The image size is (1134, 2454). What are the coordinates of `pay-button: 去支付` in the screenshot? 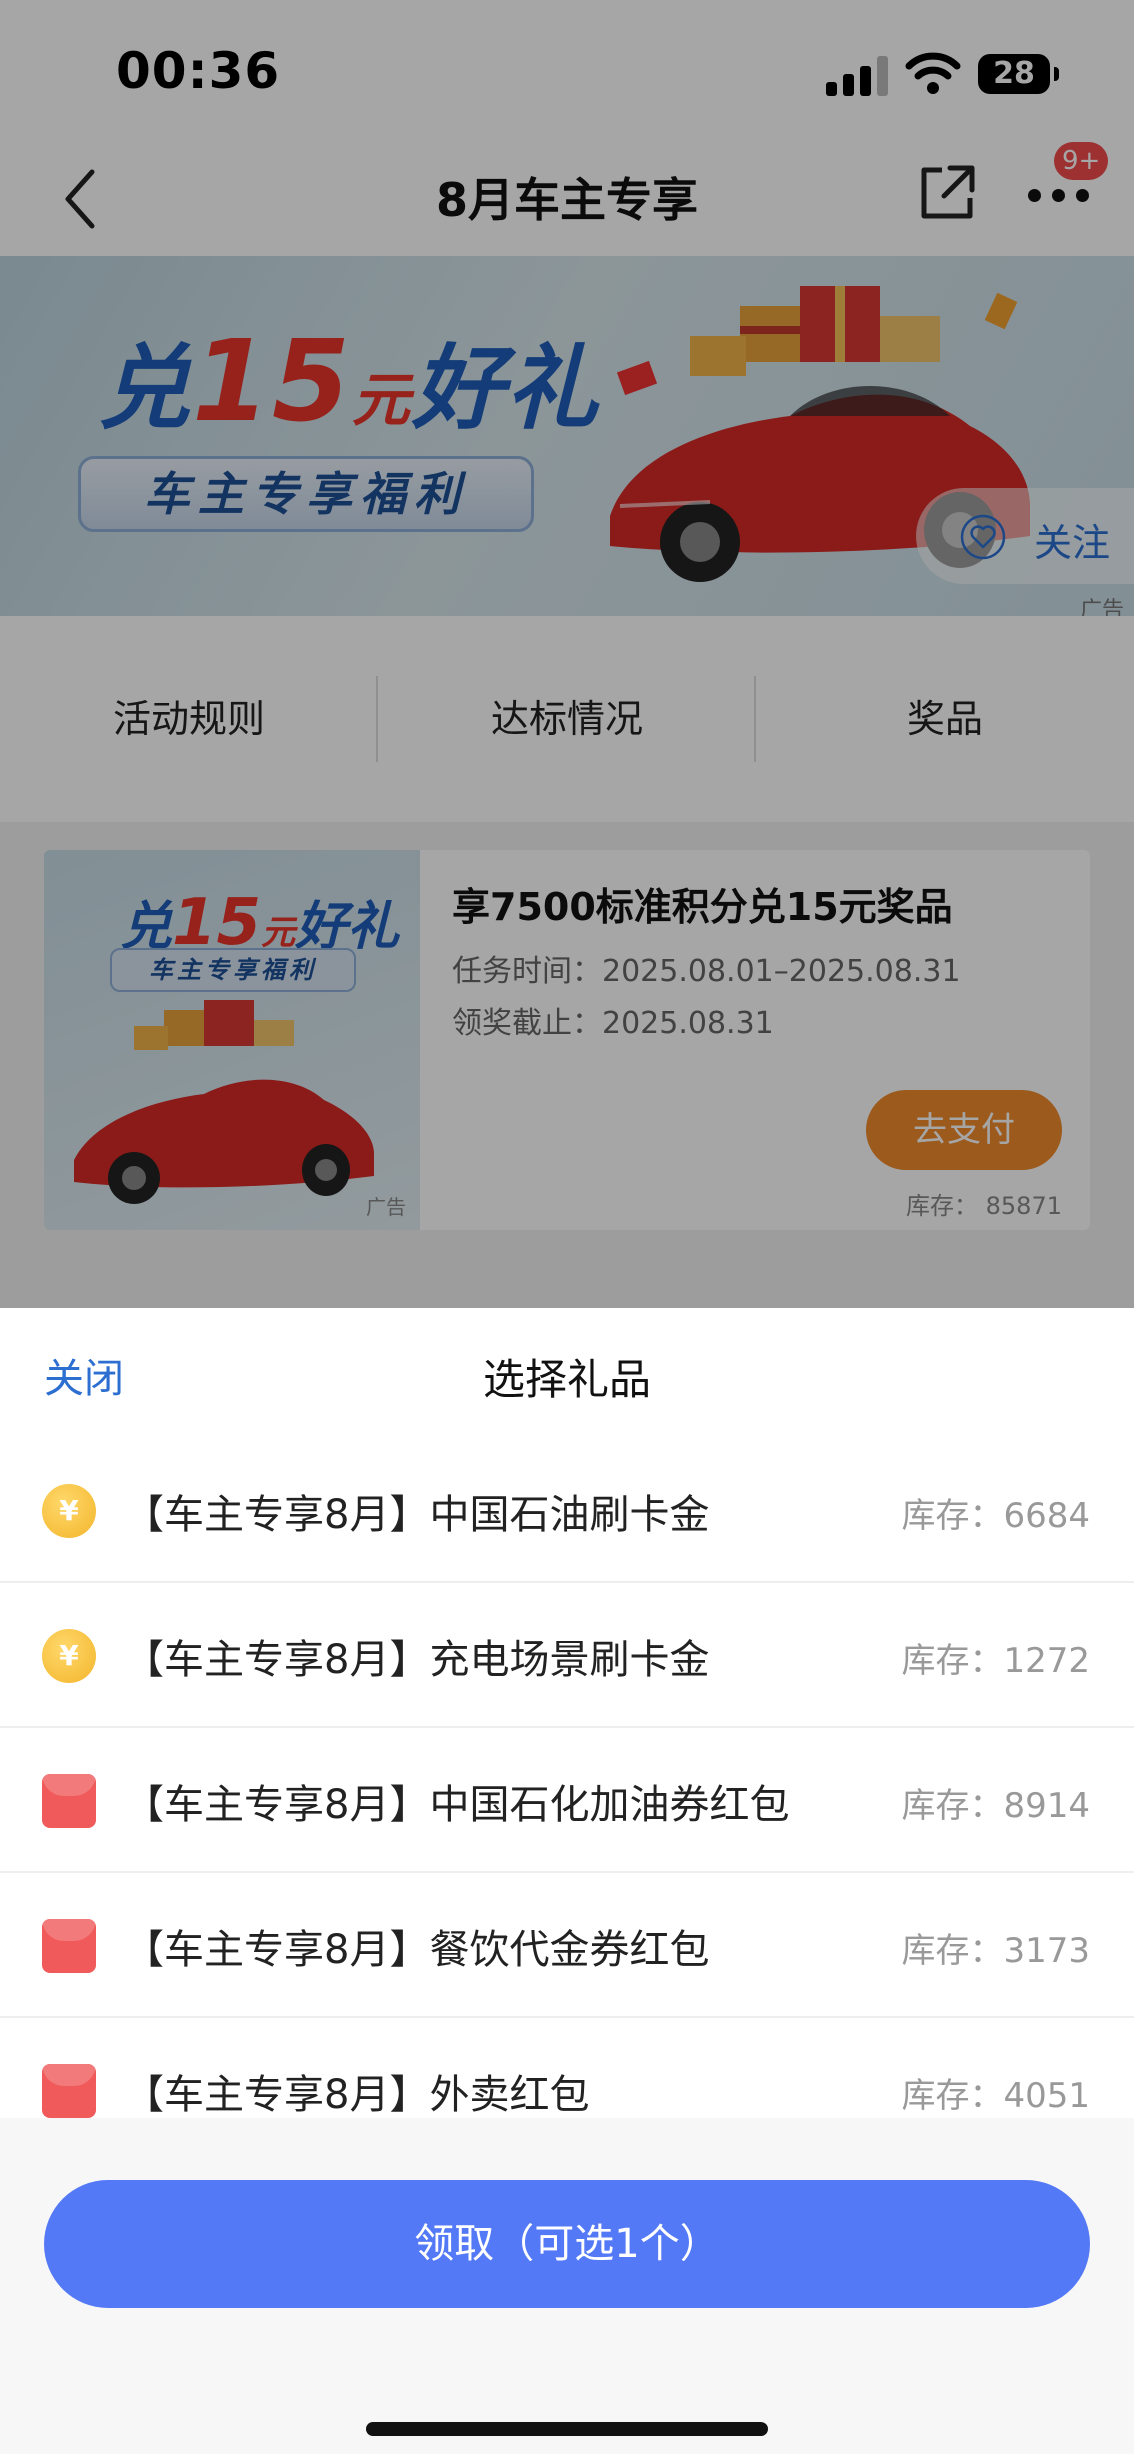 It's located at (964, 1130).